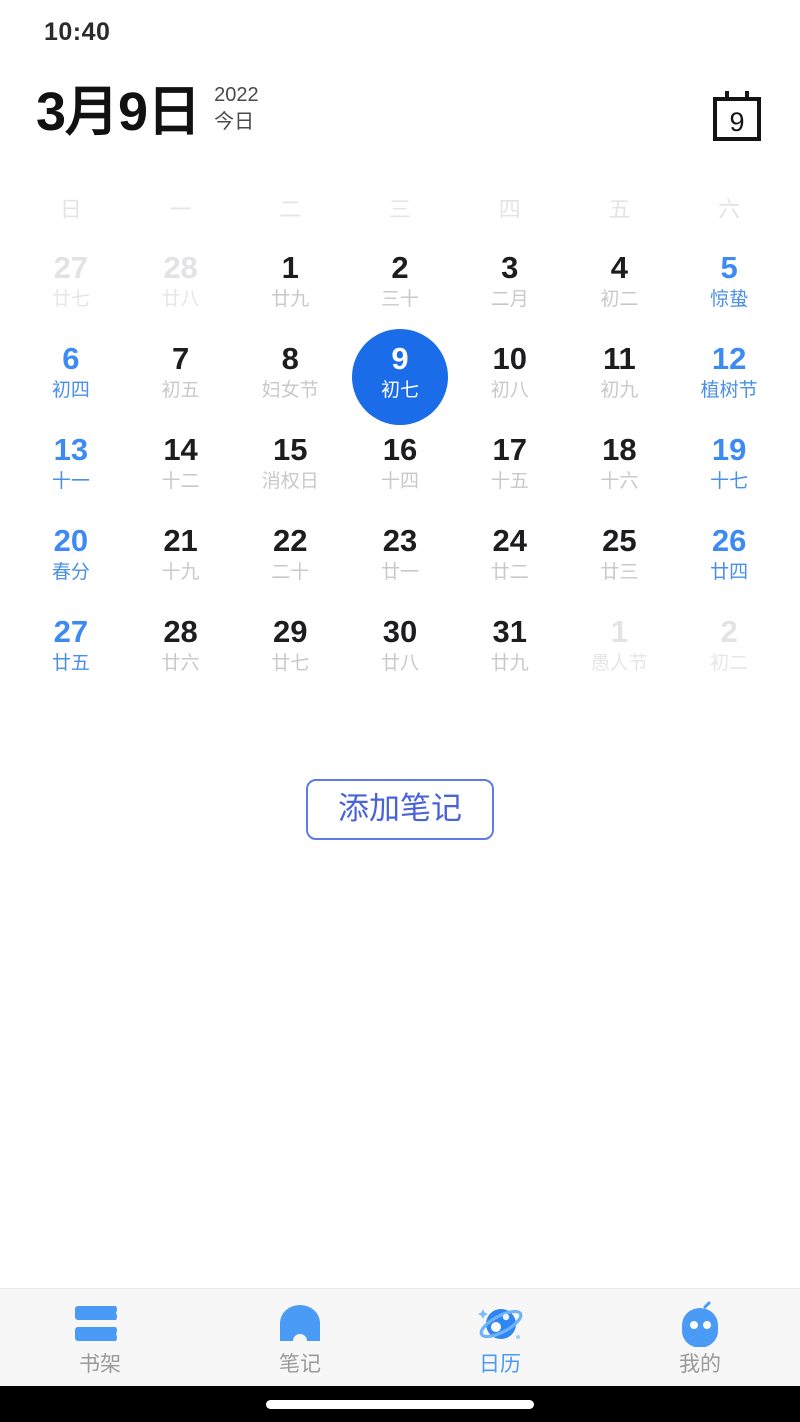 This screenshot has height=1422, width=800. Describe the element at coordinates (619, 209) in the screenshot. I see `weekday-fri: 五` at that location.